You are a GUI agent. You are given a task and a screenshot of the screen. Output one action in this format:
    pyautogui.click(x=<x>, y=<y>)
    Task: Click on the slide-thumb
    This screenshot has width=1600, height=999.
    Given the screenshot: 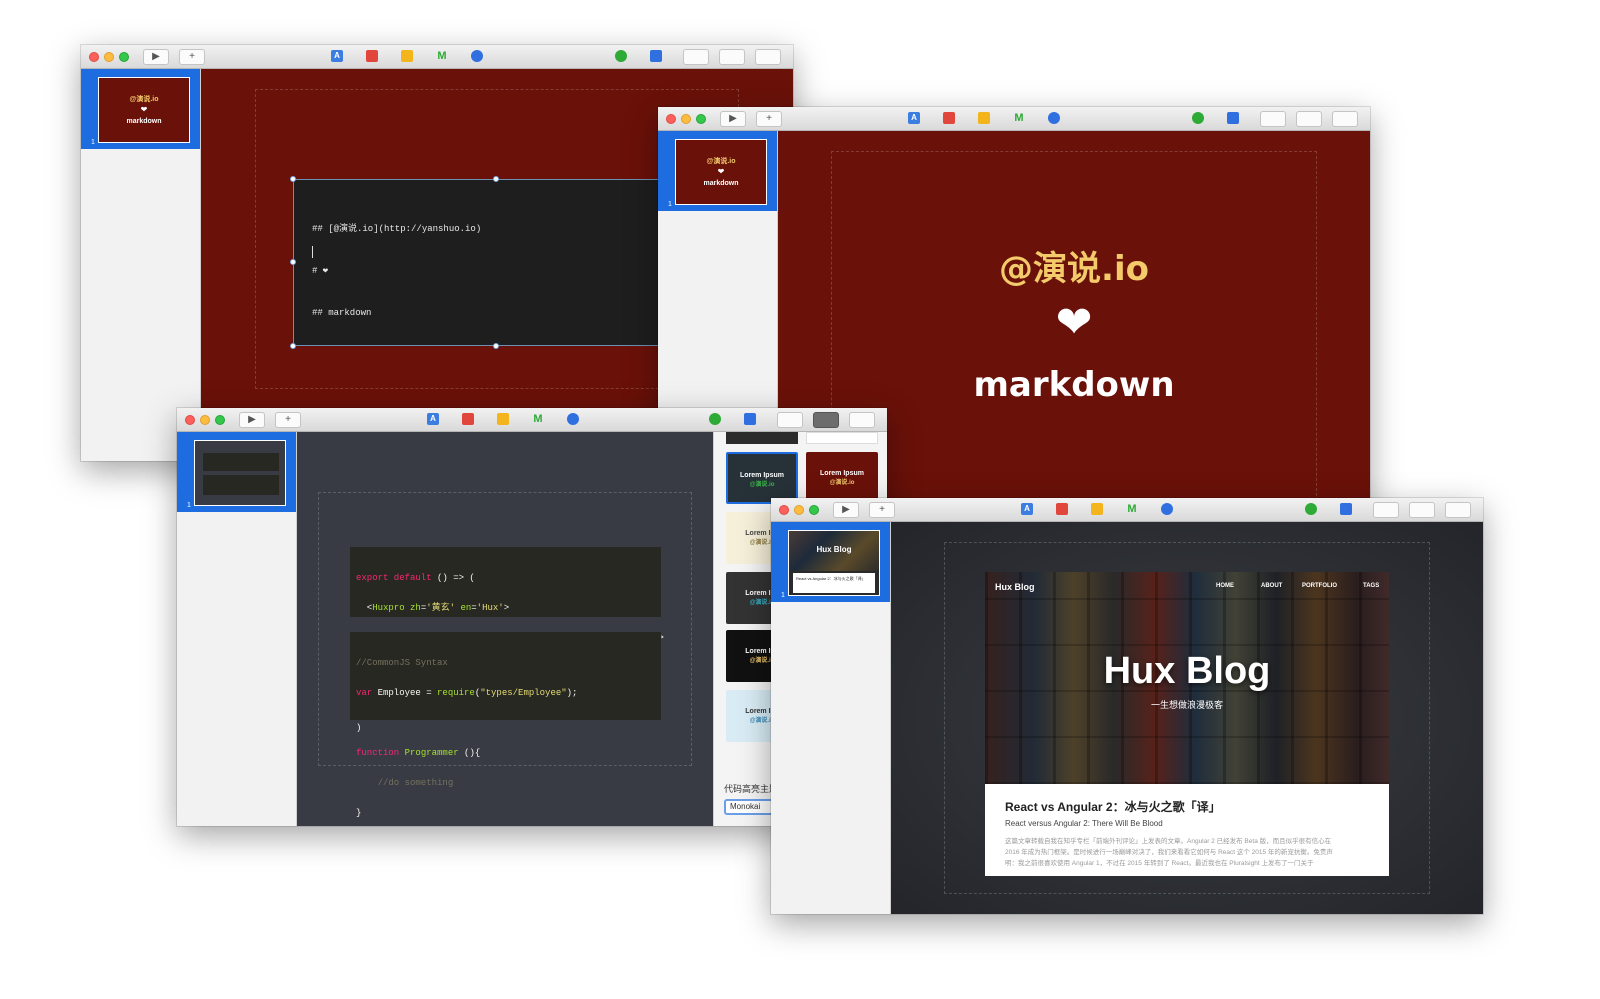 What is the action you would take?
    pyautogui.click(x=240, y=473)
    